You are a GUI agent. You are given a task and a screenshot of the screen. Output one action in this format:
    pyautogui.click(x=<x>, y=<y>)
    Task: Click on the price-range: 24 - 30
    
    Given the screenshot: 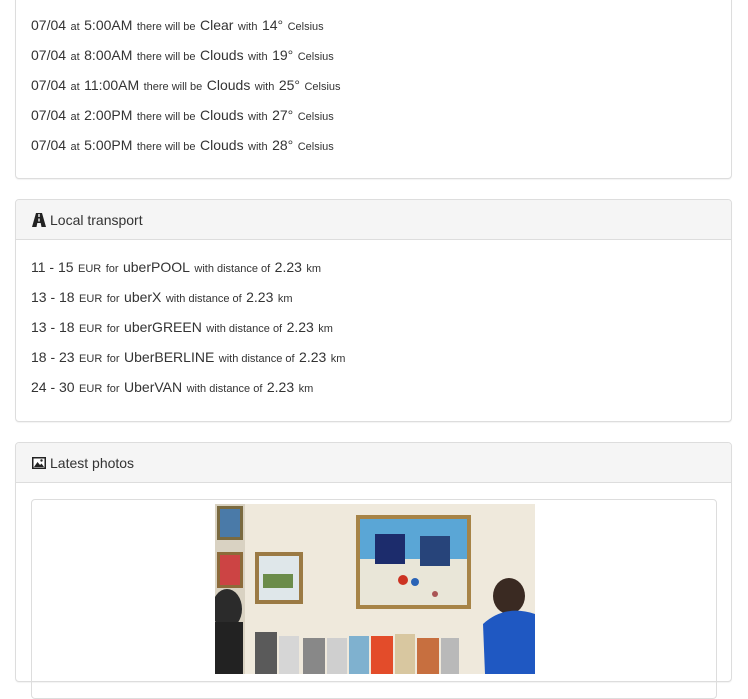 What is the action you would take?
    pyautogui.click(x=53, y=387)
    